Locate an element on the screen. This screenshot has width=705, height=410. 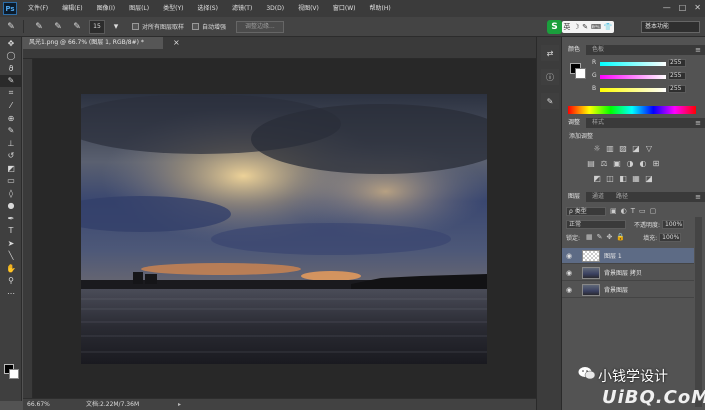
red-slider: R 255 is located at coordinates (647, 63).